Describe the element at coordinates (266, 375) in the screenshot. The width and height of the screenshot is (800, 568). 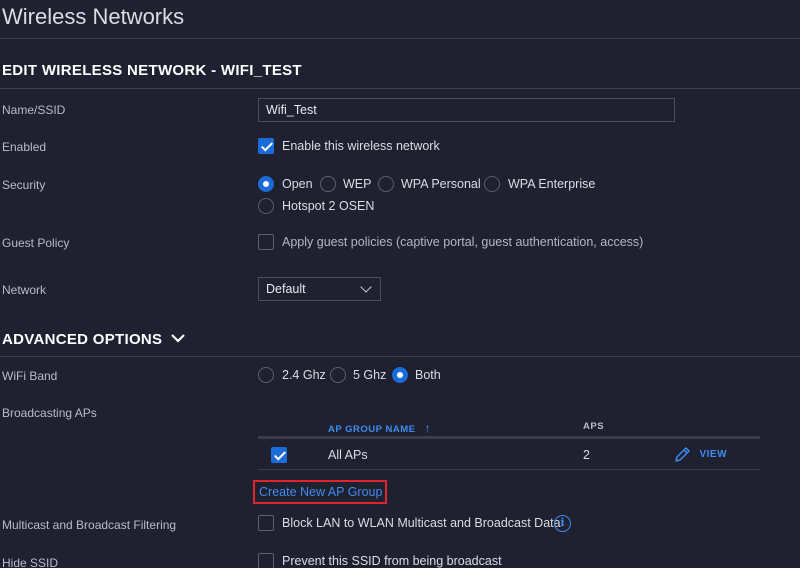
I see `band-24-radio` at that location.